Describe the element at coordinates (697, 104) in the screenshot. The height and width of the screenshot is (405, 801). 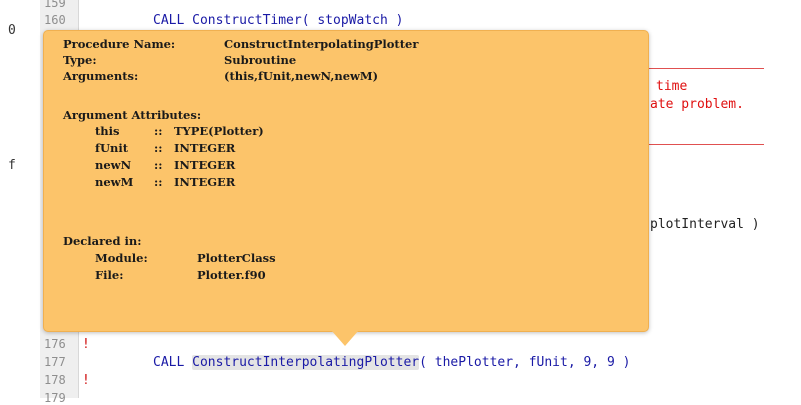
I see `comment-fragment: ate problem.` at that location.